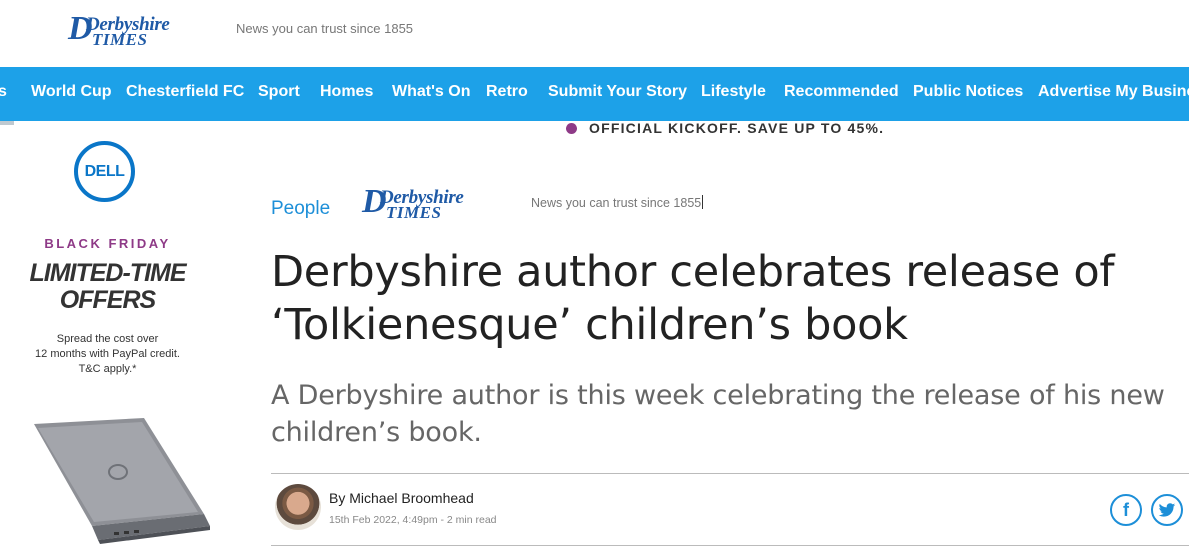 Image resolution: width=1189 pixels, height=552 pixels. I want to click on twitter-share-button, so click(1167, 510).